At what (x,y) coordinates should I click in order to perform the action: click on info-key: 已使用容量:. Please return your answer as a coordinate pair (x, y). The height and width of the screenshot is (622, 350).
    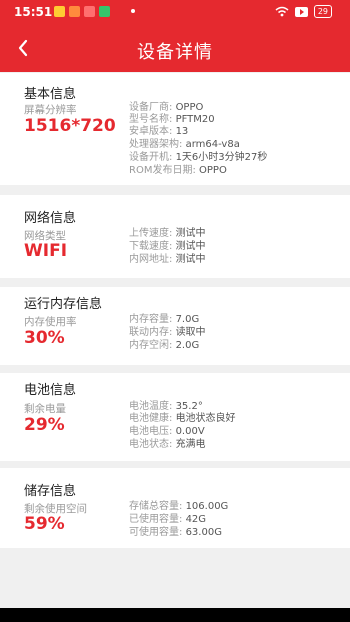
    Looking at the image, I should click on (156, 519).